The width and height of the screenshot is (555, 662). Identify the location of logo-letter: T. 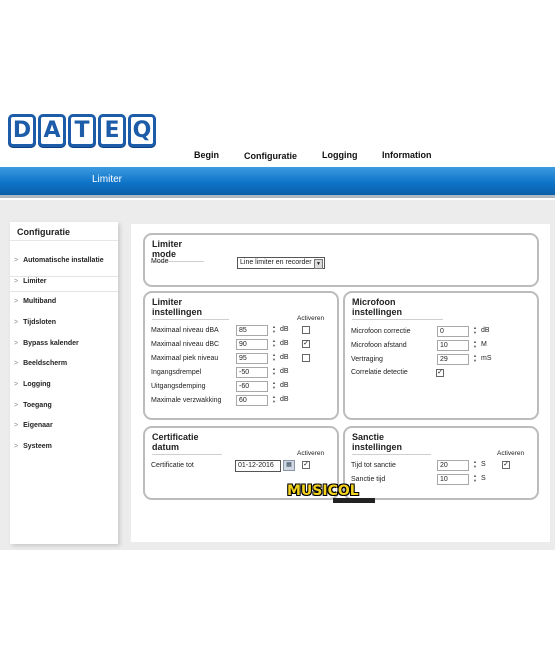
(82, 130).